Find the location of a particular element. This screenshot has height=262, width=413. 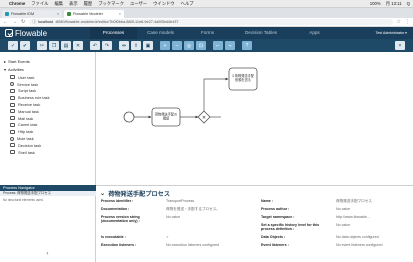

palette-item-decision-task: Decision task is located at coordinates (47, 145).